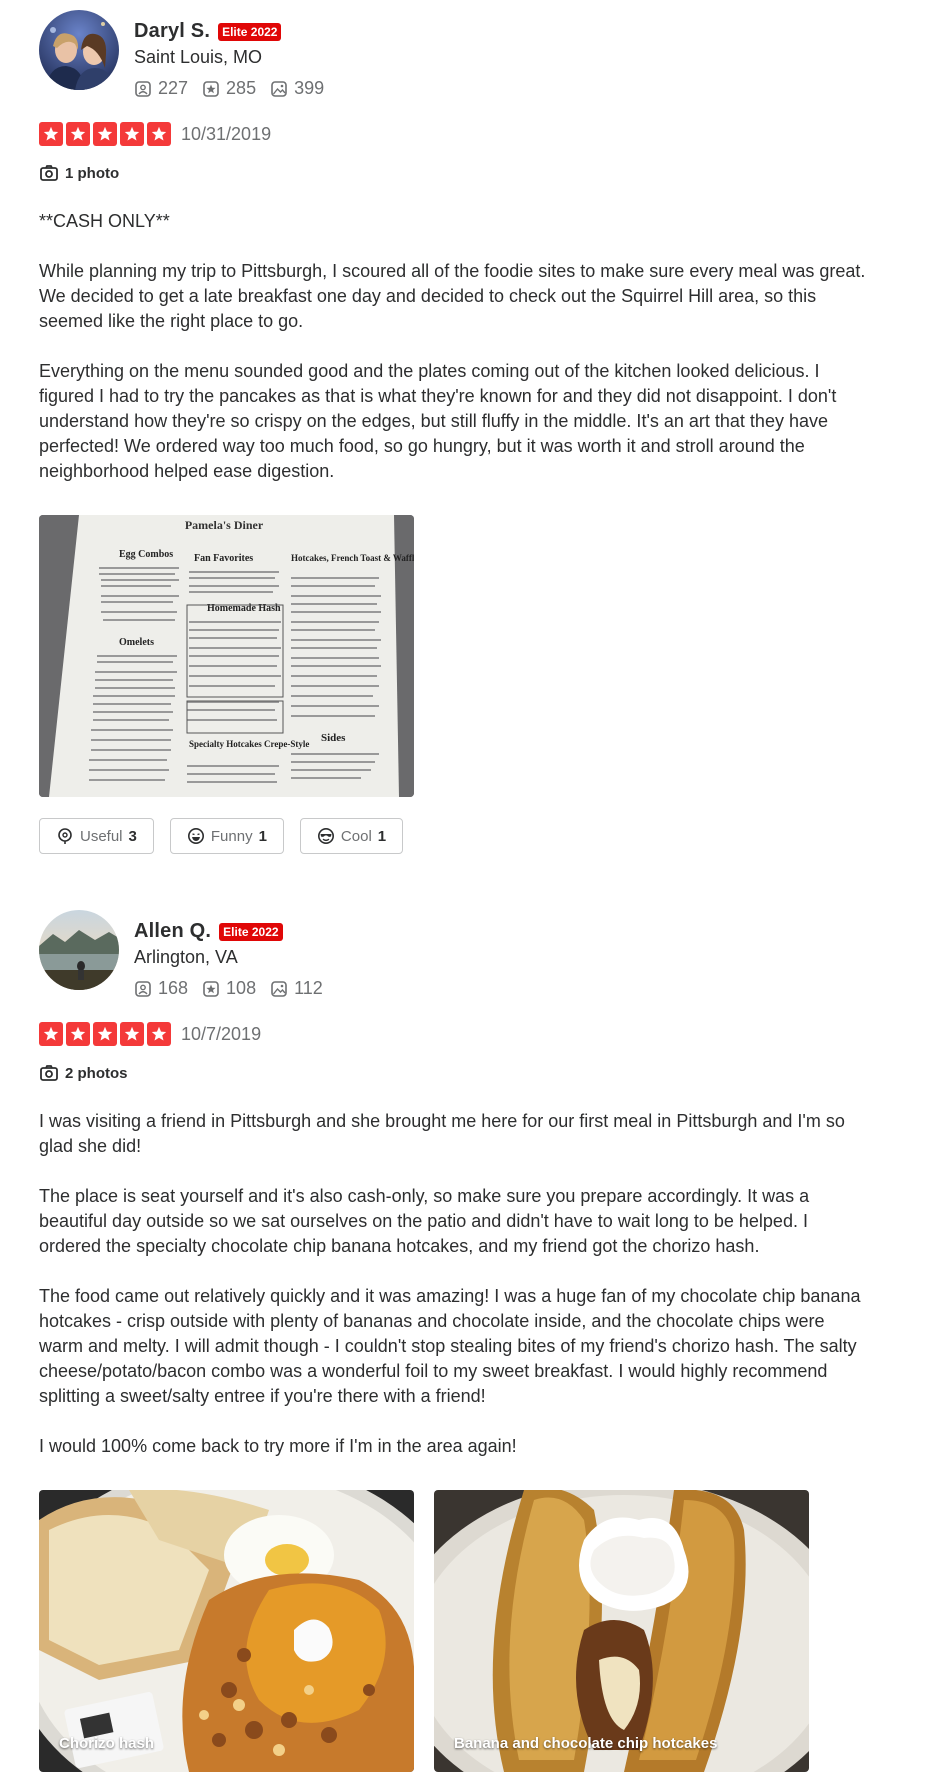  I want to click on menu-section: Sides, so click(333, 738).